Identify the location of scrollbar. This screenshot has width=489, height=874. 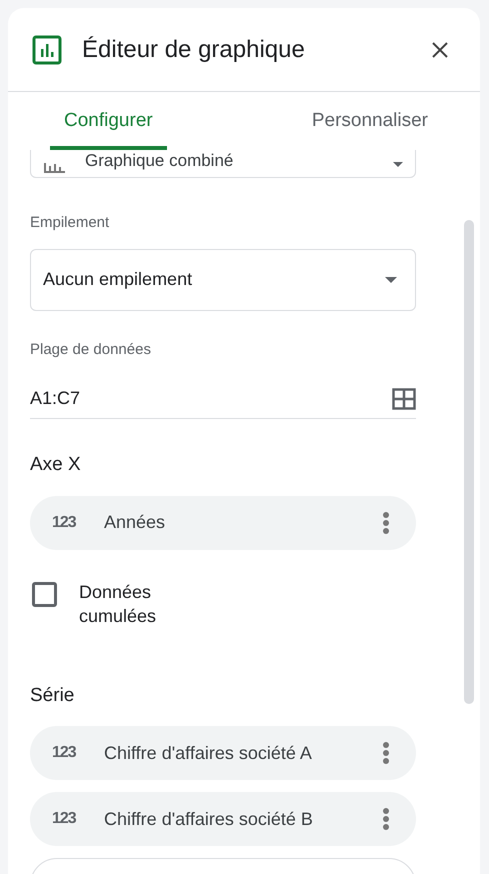
(469, 462).